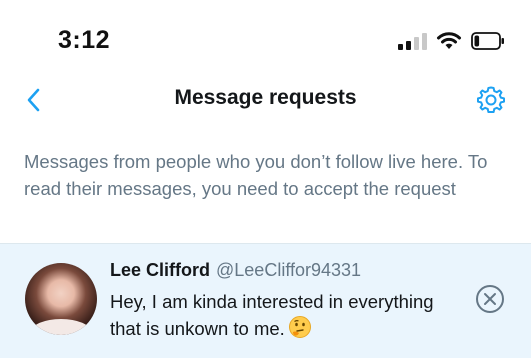 Image resolution: width=531 pixels, height=358 pixels. What do you see at coordinates (449, 40) in the screenshot?
I see `wifi-icon` at bounding box center [449, 40].